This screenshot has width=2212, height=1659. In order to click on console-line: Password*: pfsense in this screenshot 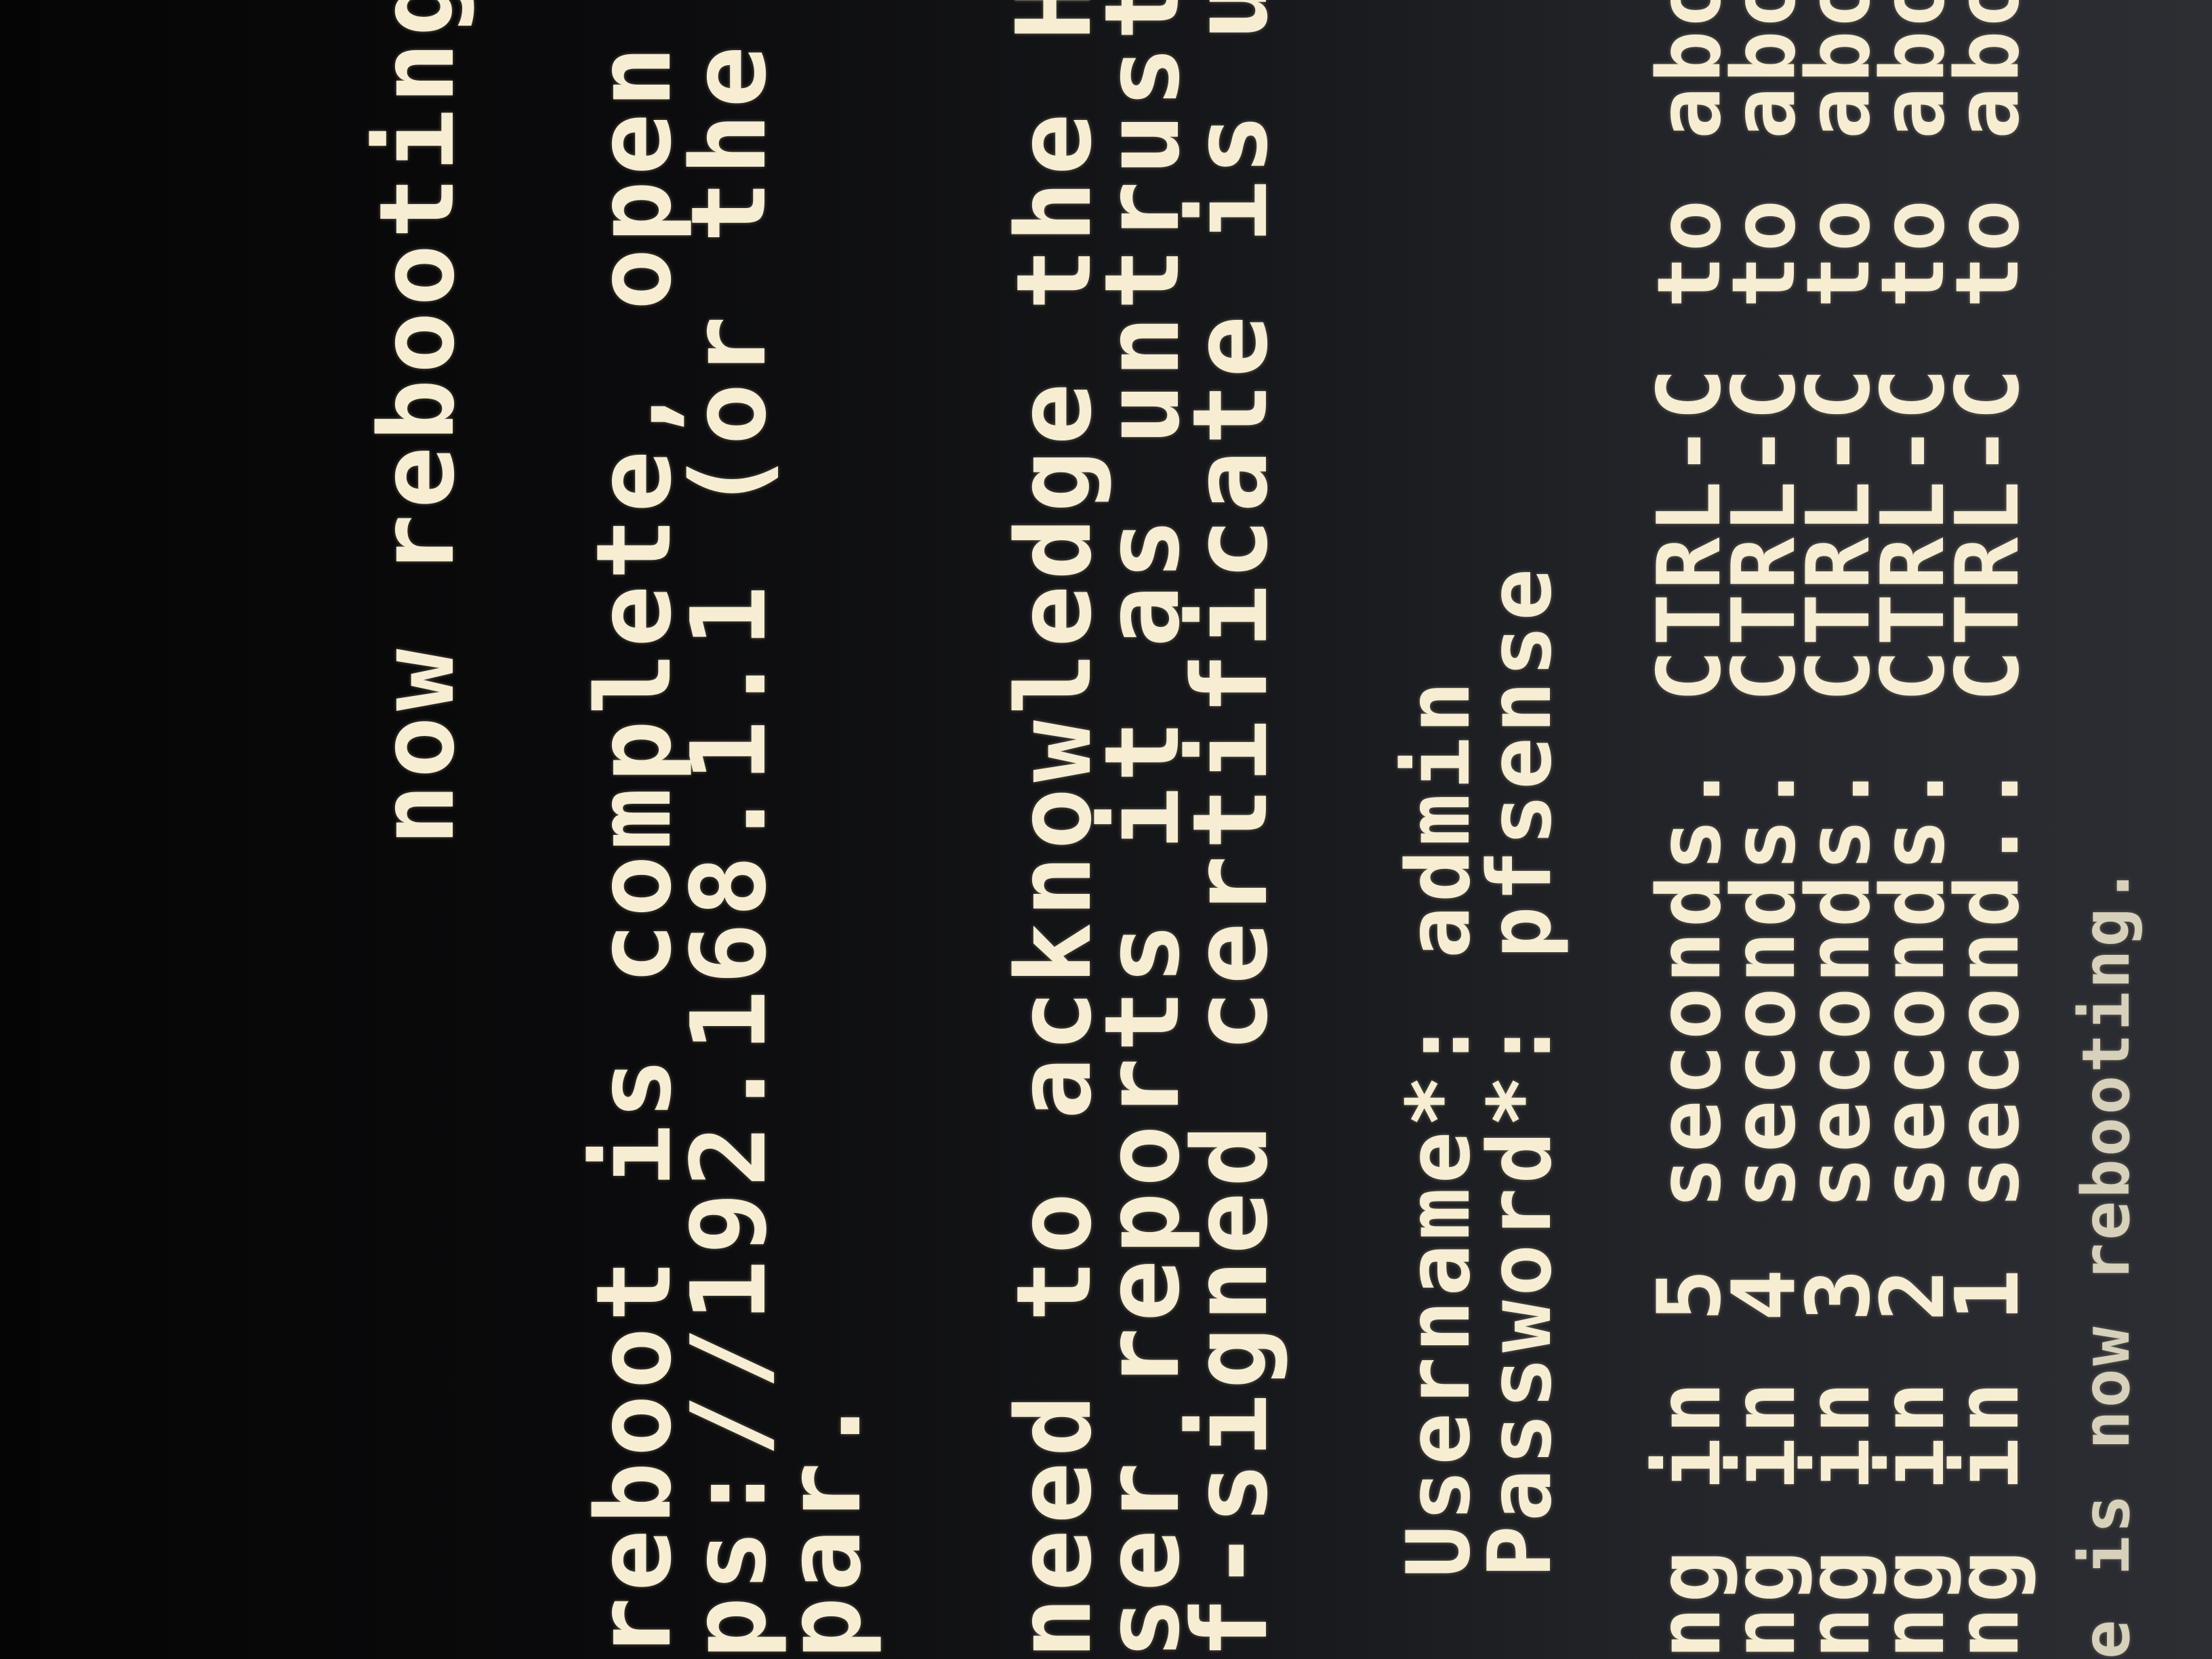, I will do `click(1521, 1071)`.